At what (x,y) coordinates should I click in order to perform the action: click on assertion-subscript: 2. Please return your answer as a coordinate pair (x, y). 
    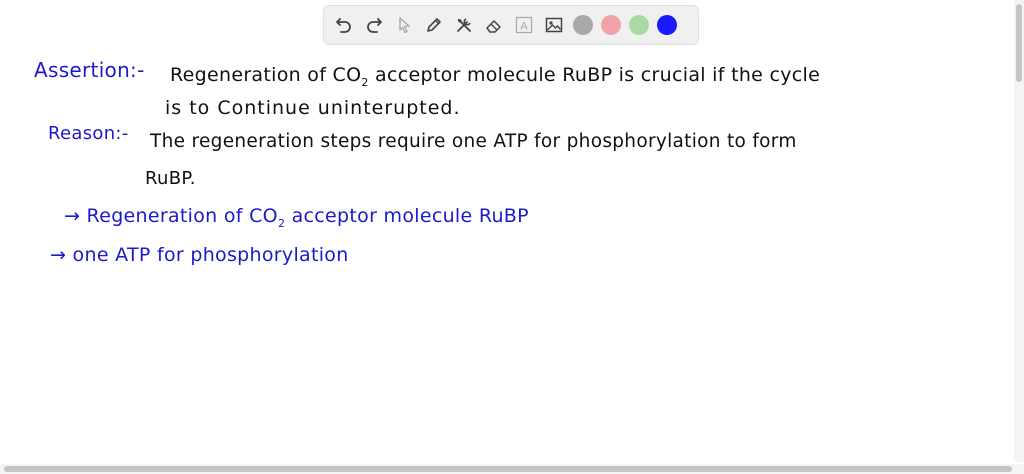
    Looking at the image, I should click on (365, 82).